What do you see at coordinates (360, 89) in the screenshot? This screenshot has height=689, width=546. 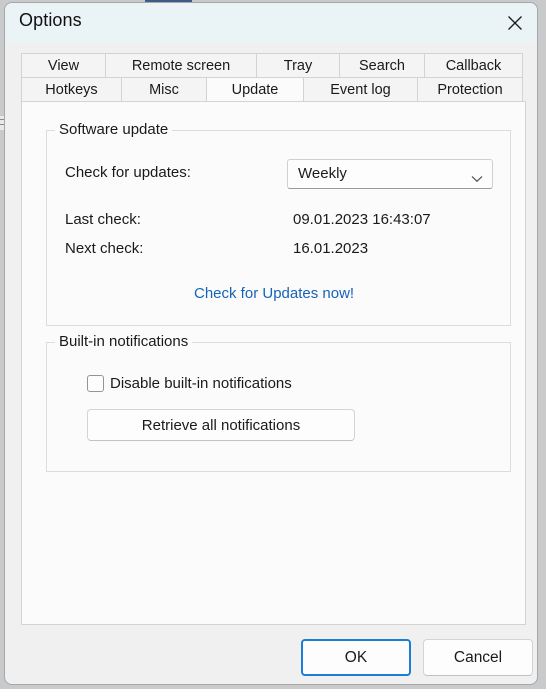 I see `tab-event-log: Event log` at bounding box center [360, 89].